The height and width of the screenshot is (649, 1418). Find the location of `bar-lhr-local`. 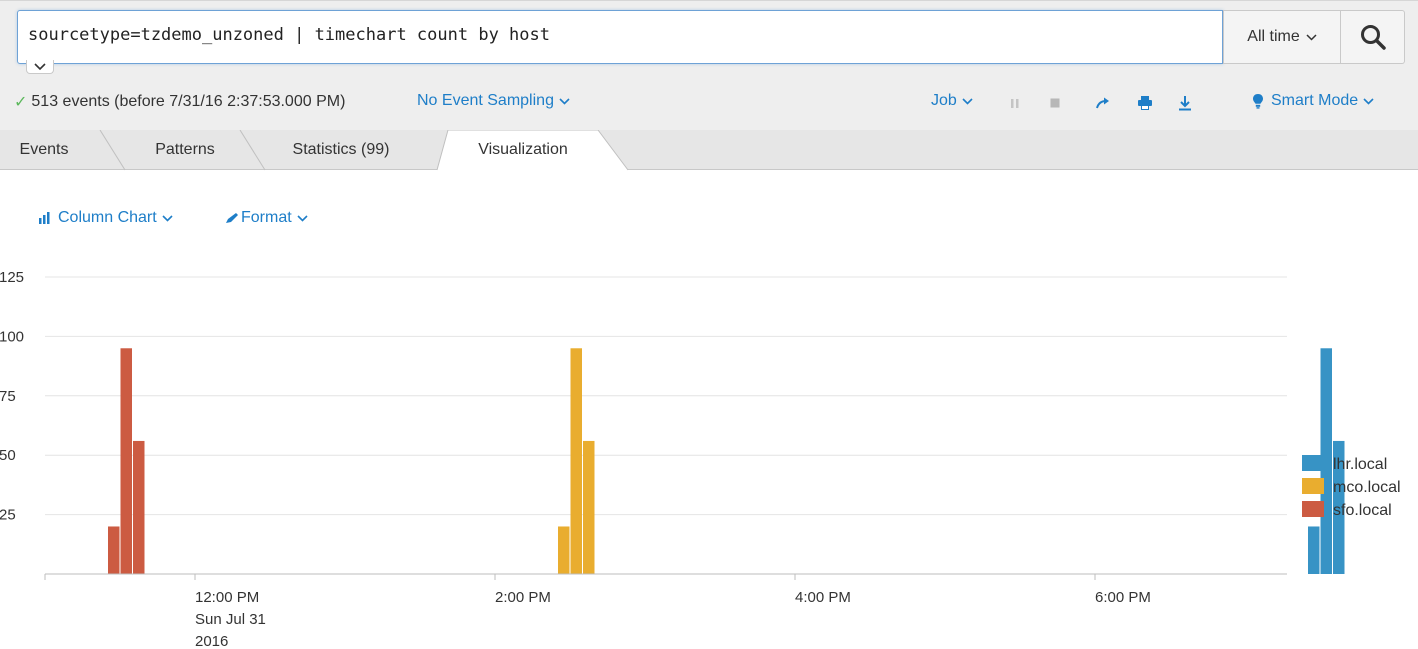

bar-lhr-local is located at coordinates (1314, 550).